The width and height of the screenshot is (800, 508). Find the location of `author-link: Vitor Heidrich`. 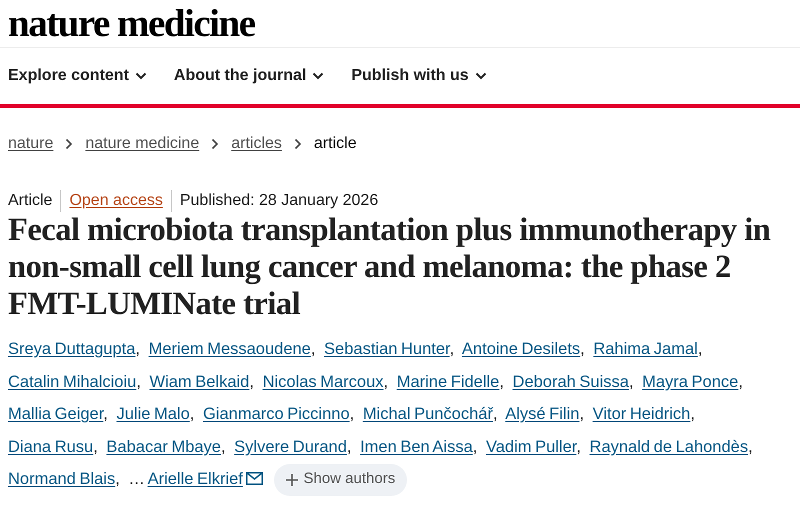

author-link: Vitor Heidrich is located at coordinates (641, 414).